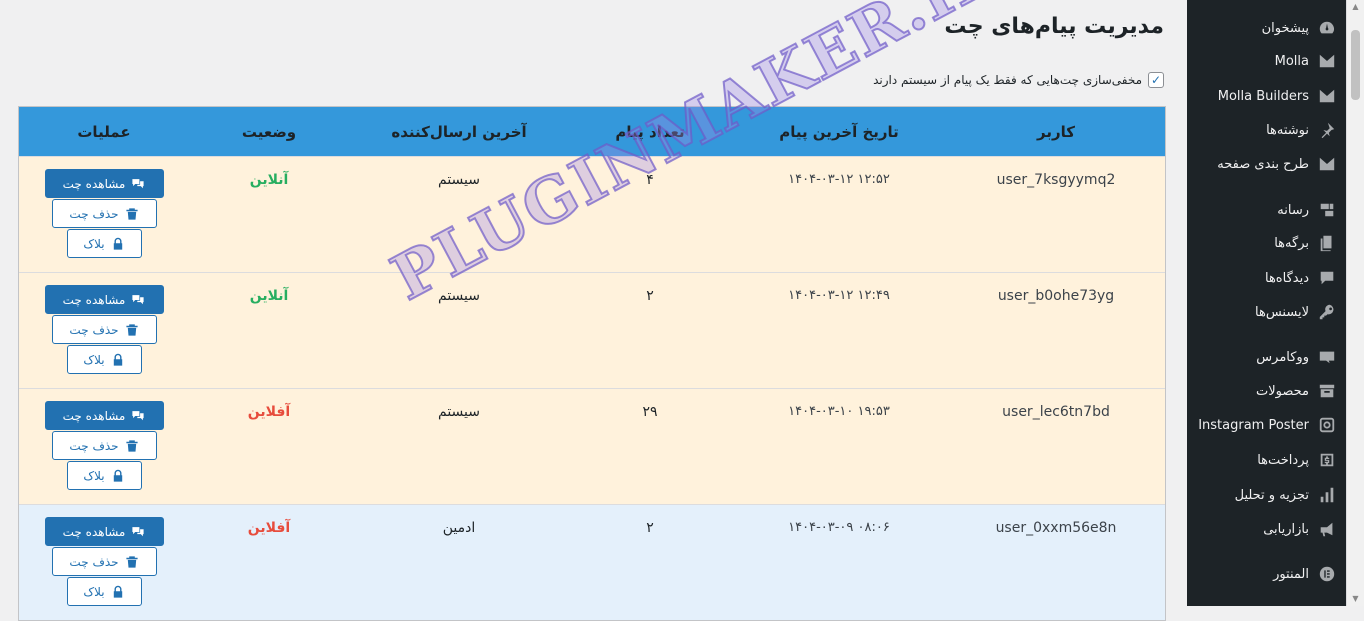  I want to click on sidebar-item-elementor: المنتور, so click(1267, 574).